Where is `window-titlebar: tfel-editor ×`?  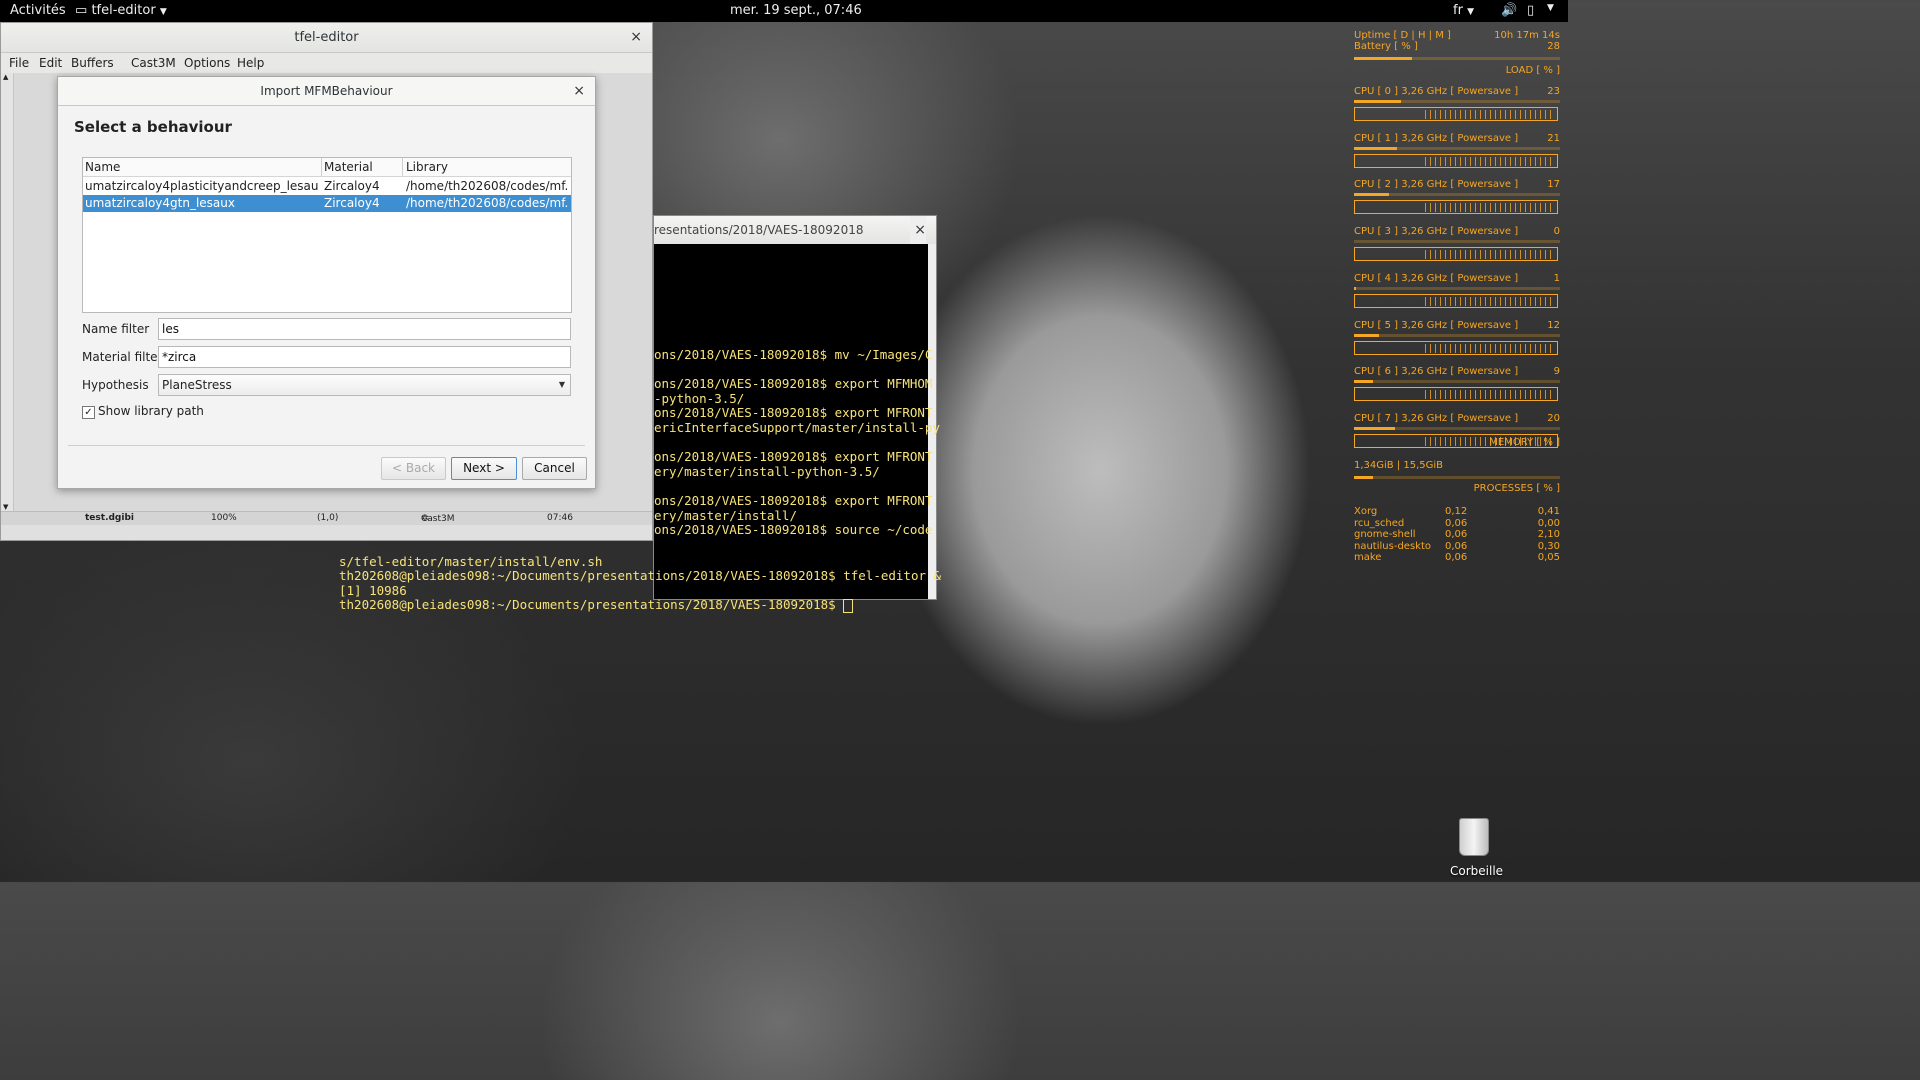
window-titlebar: tfel-editor × is located at coordinates (326, 38).